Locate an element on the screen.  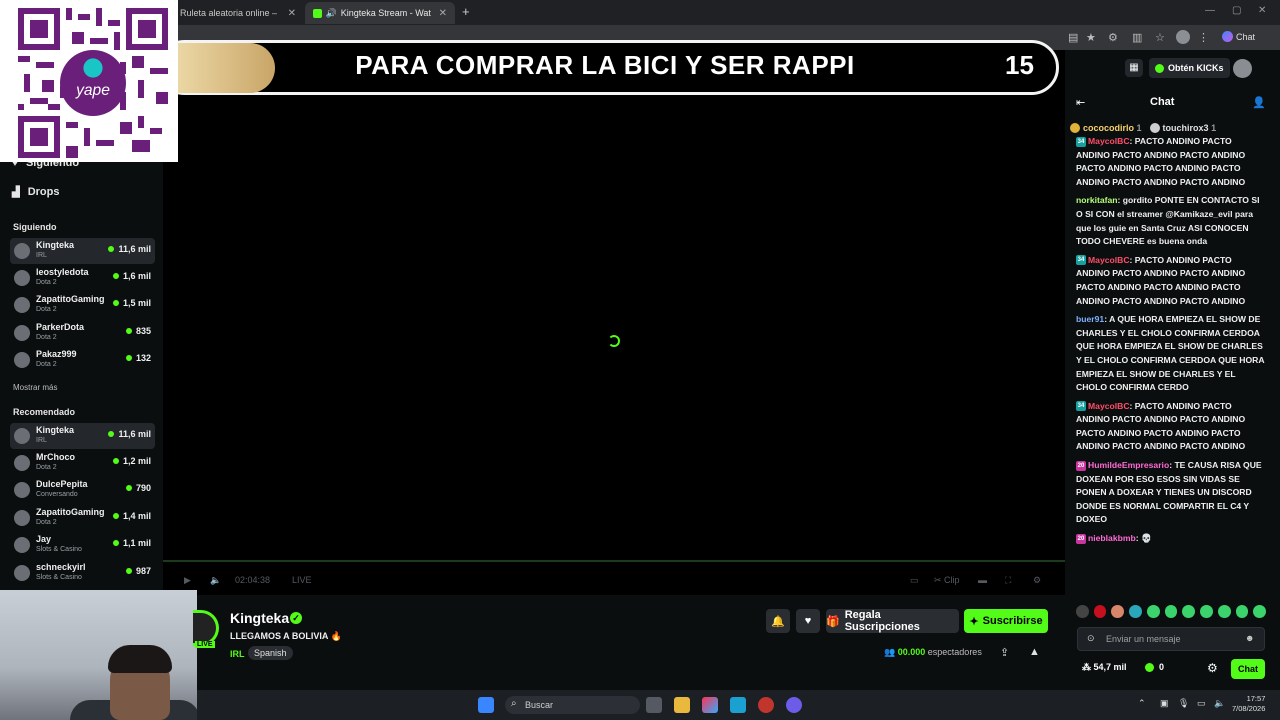
chrome-icon is located at coordinates (766, 705).